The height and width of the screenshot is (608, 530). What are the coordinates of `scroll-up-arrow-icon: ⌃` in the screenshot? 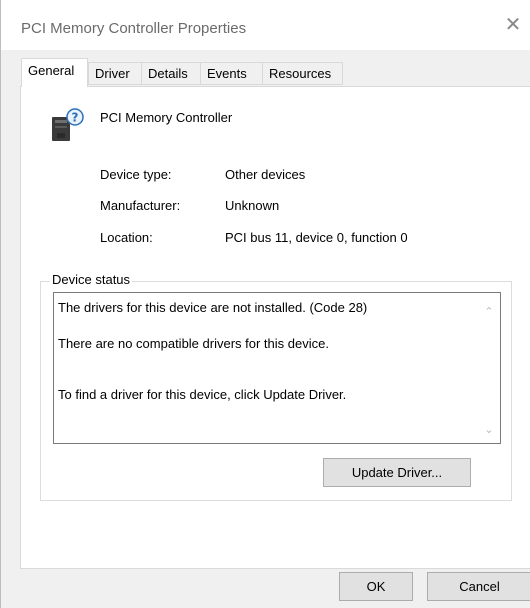 It's located at (489, 312).